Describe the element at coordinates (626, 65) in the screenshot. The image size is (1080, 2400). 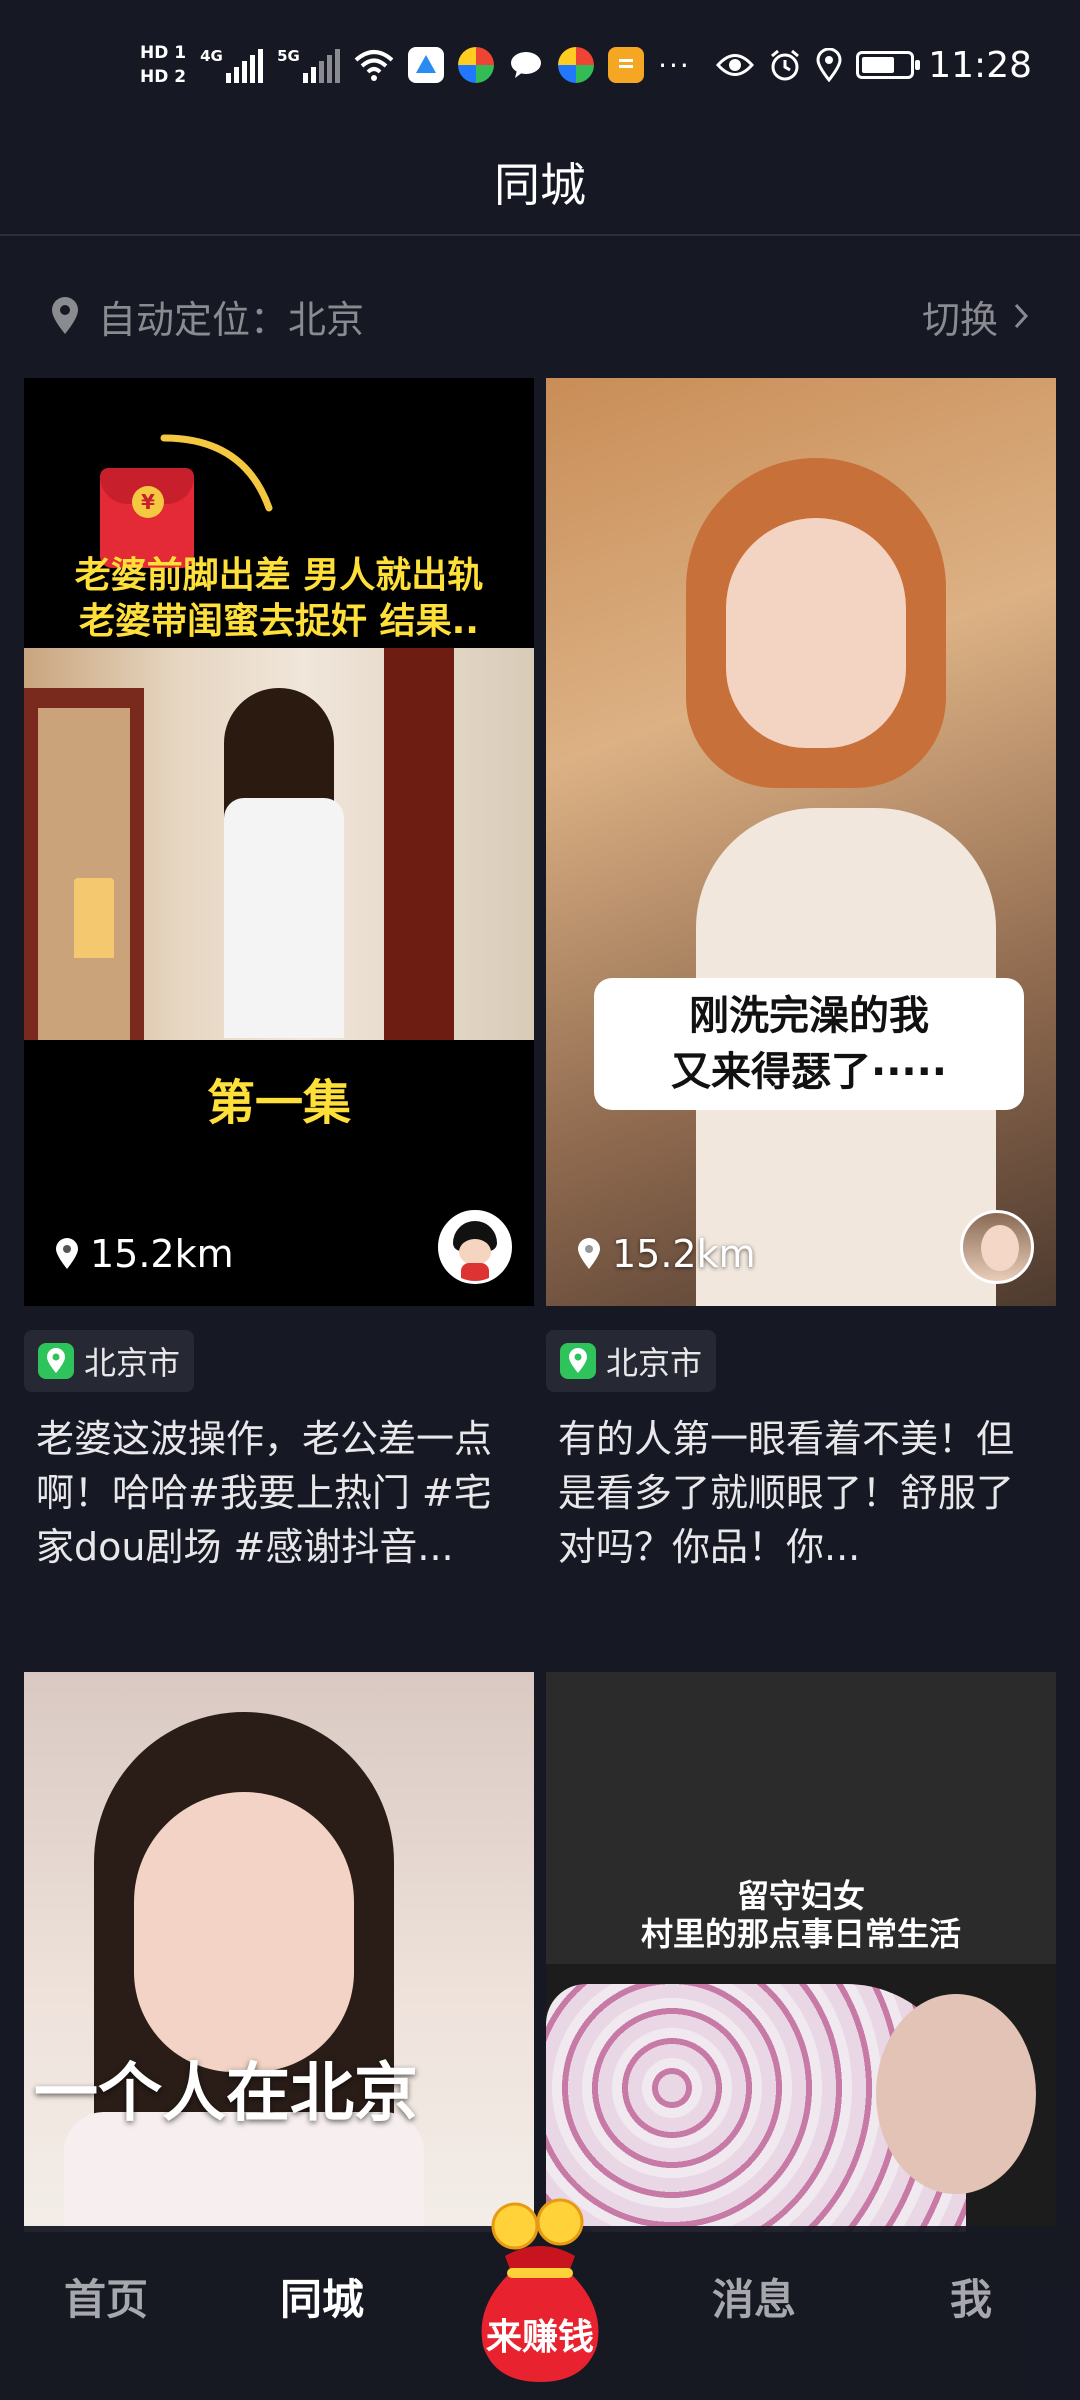
I see `notes-notification-icon` at that location.